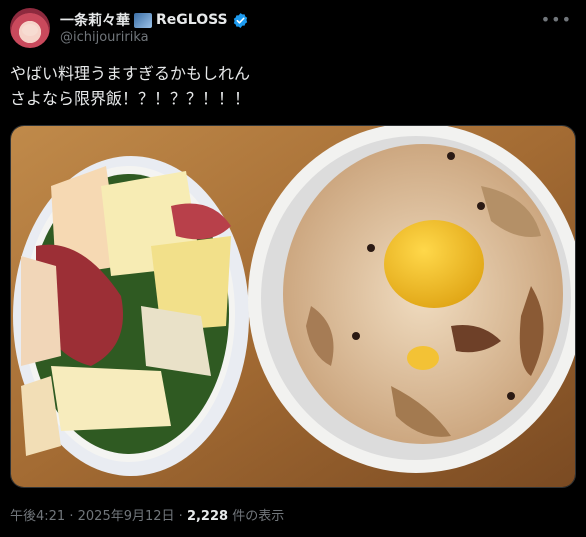 This screenshot has height=537, width=586. I want to click on avatar, so click(30, 28).